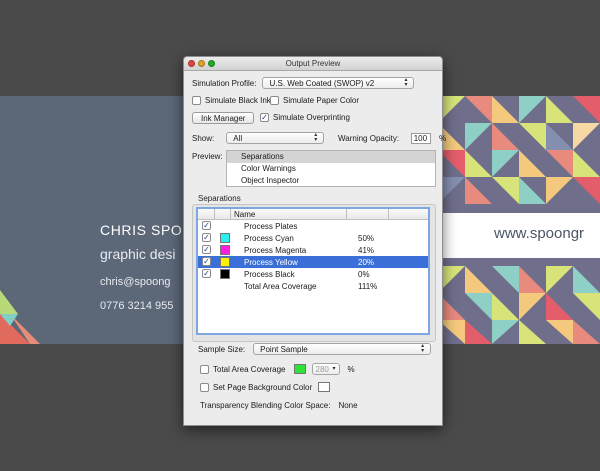 Image resolution: width=600 pixels, height=471 pixels. Describe the element at coordinates (264, 117) in the screenshot. I see `simulate-overprinting-checkbox: ✓` at that location.